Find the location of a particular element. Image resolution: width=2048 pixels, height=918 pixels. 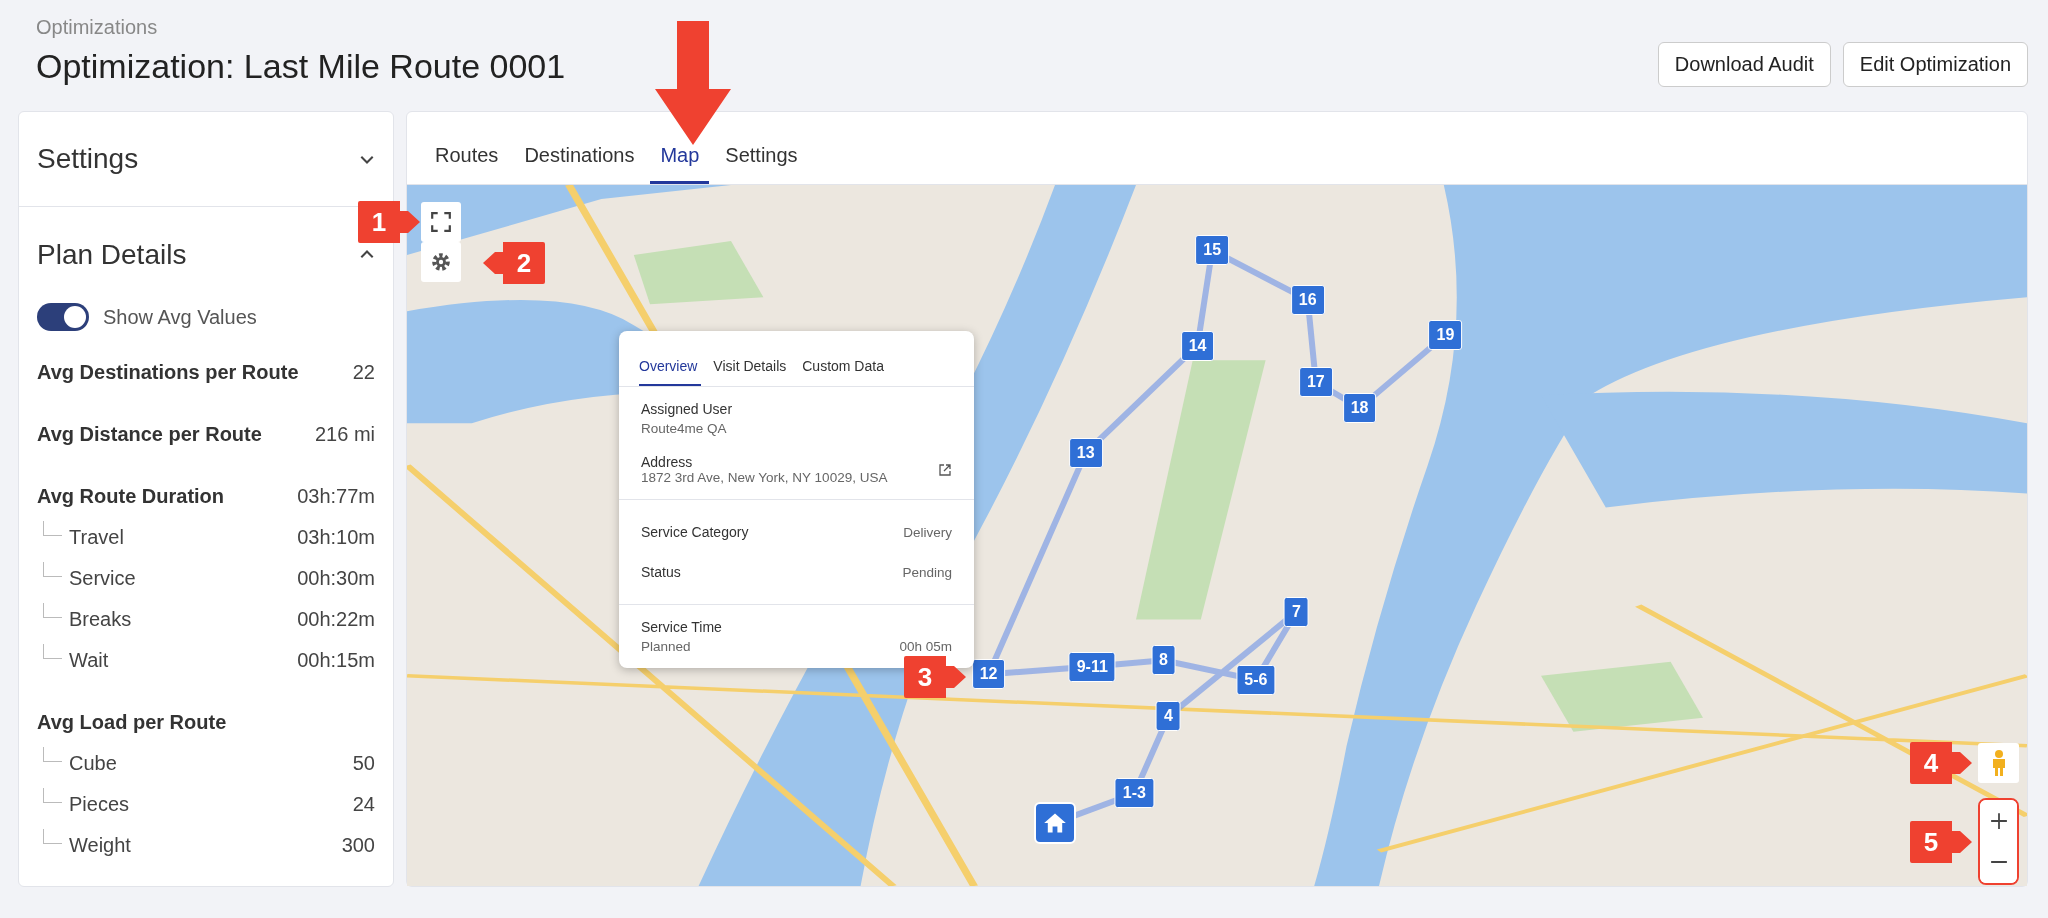

stat-label: Avg Route Duration is located at coordinates (131, 496).